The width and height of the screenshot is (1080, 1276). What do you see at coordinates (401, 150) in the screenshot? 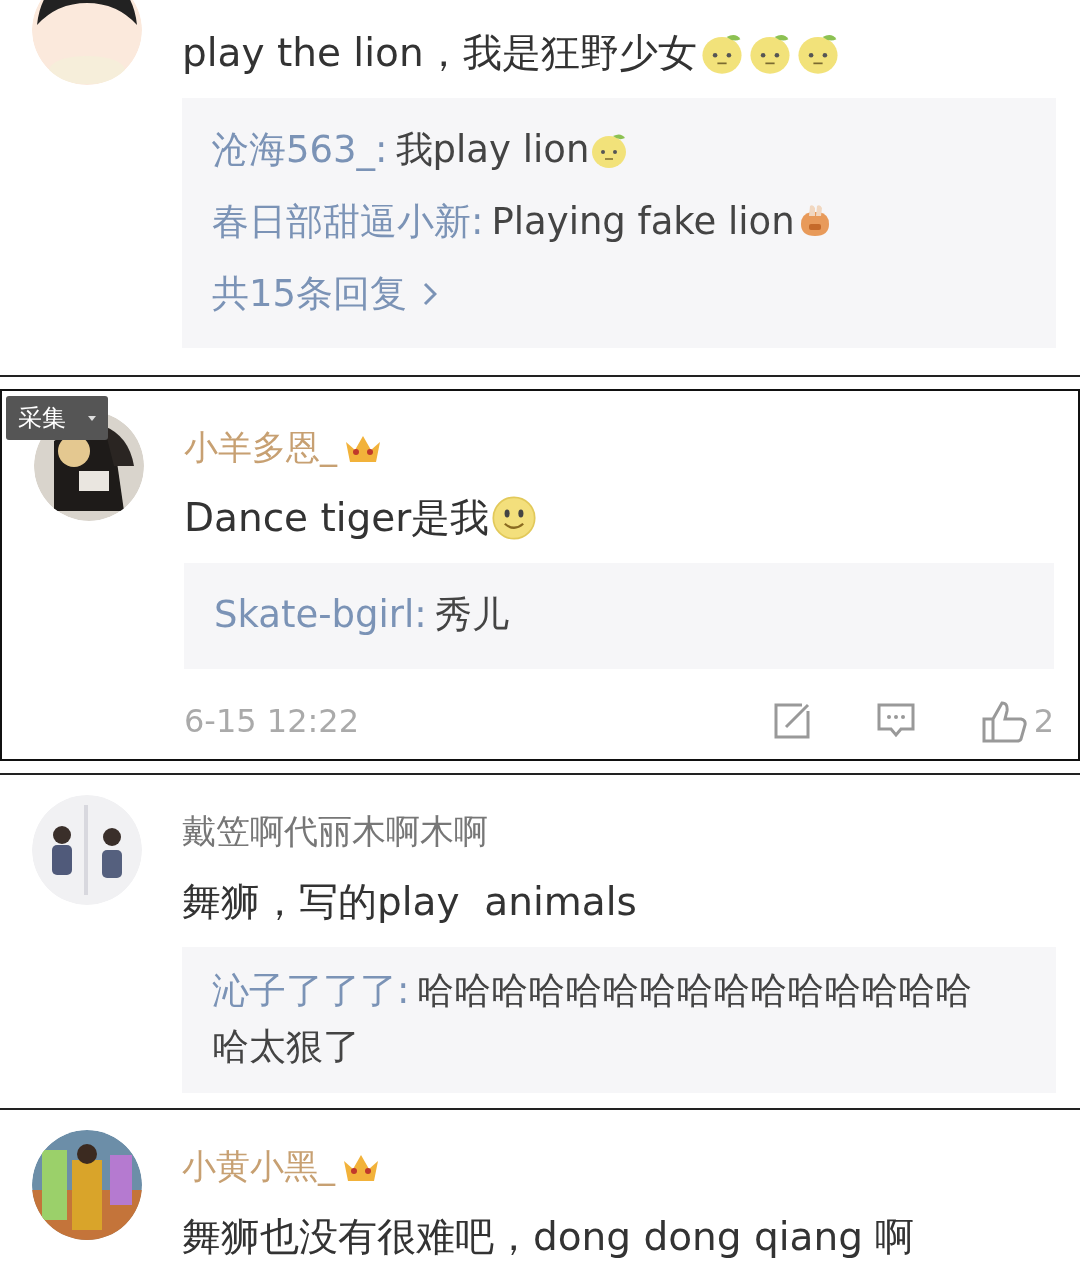
I see `reply-text: 沧海563_: 我play lion` at bounding box center [401, 150].